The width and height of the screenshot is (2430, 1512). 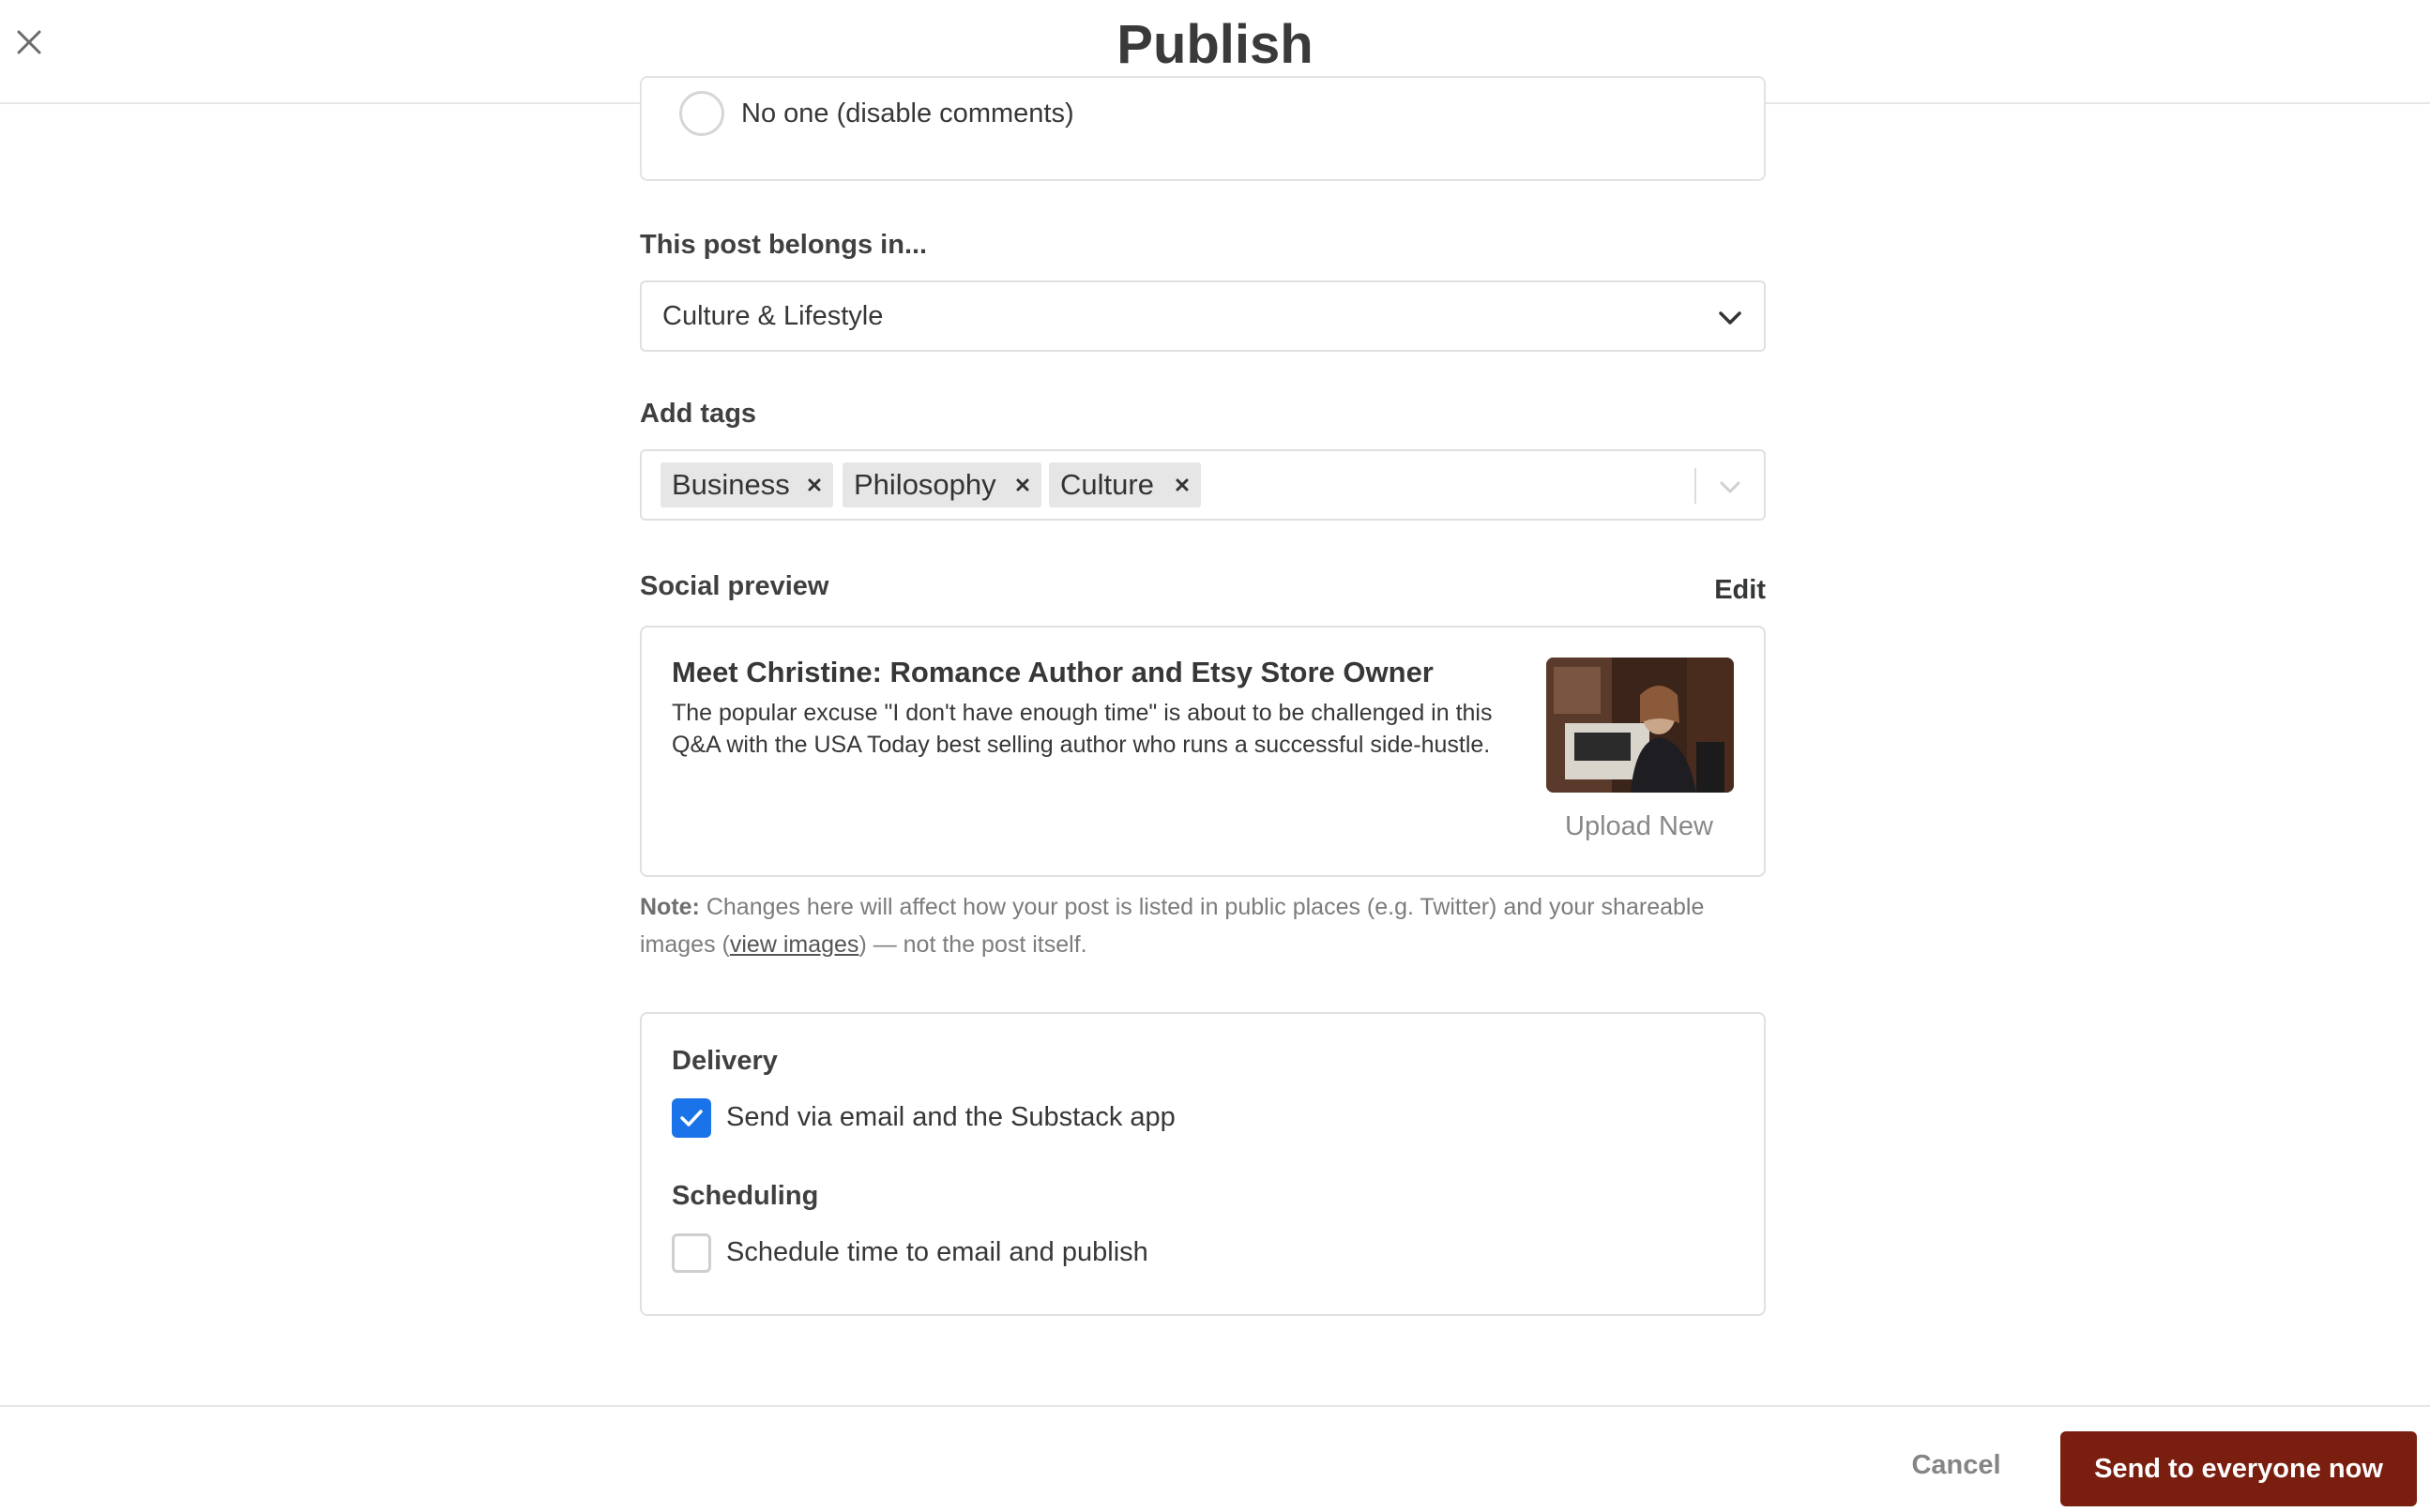 What do you see at coordinates (972, 944) in the screenshot?
I see `note-text-end: ) — not the post itself.` at bounding box center [972, 944].